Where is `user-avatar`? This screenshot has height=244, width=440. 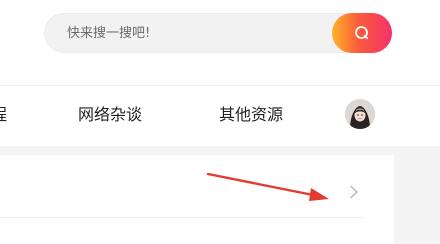 user-avatar is located at coordinates (360, 114).